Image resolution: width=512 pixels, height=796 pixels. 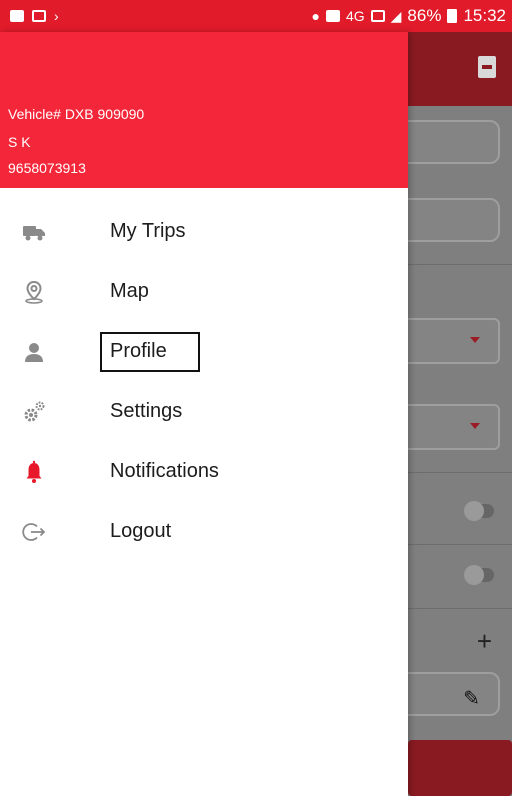 What do you see at coordinates (34, 411) in the screenshot?
I see `gears-icon` at bounding box center [34, 411].